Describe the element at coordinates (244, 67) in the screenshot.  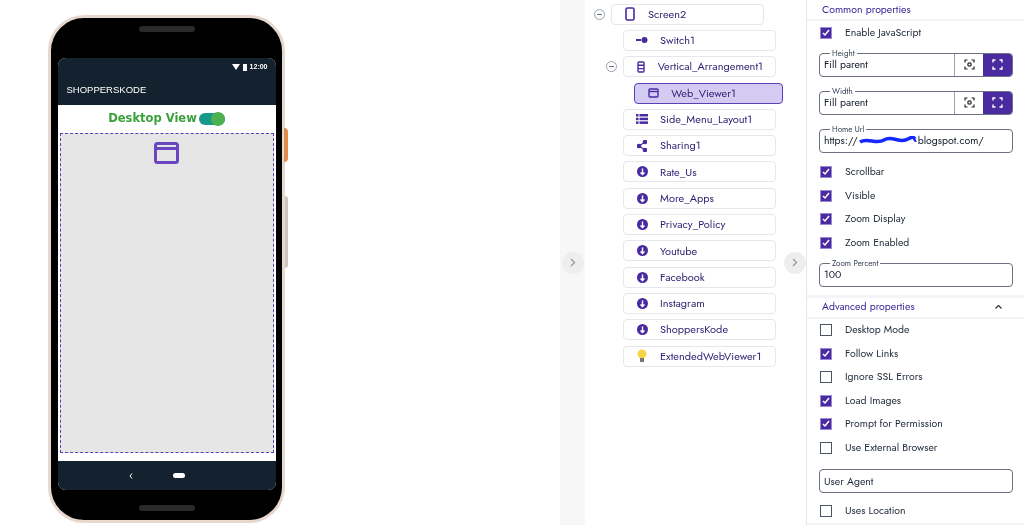
I see `battery-icon` at that location.